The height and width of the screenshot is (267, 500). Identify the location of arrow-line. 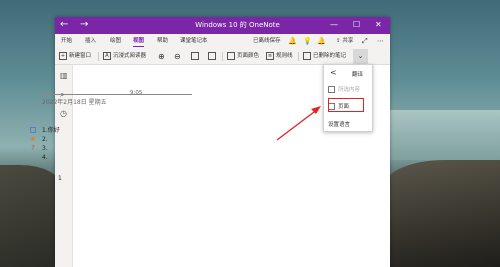
(297, 124).